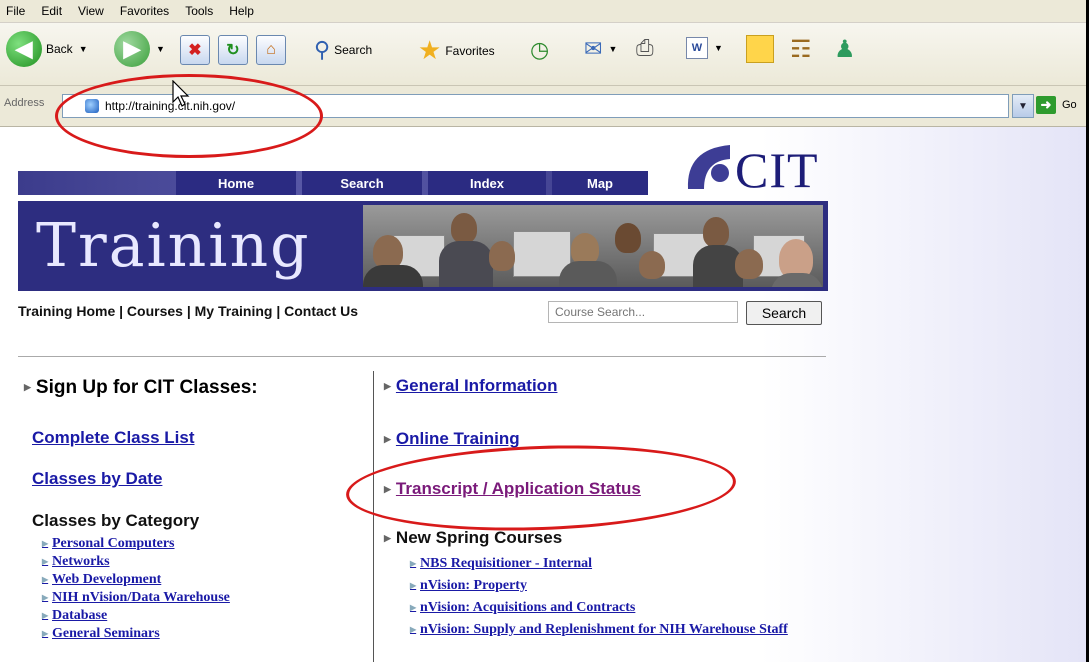 The height and width of the screenshot is (662, 1089). I want to click on forward-arrow-icon: ▶, so click(132, 49).